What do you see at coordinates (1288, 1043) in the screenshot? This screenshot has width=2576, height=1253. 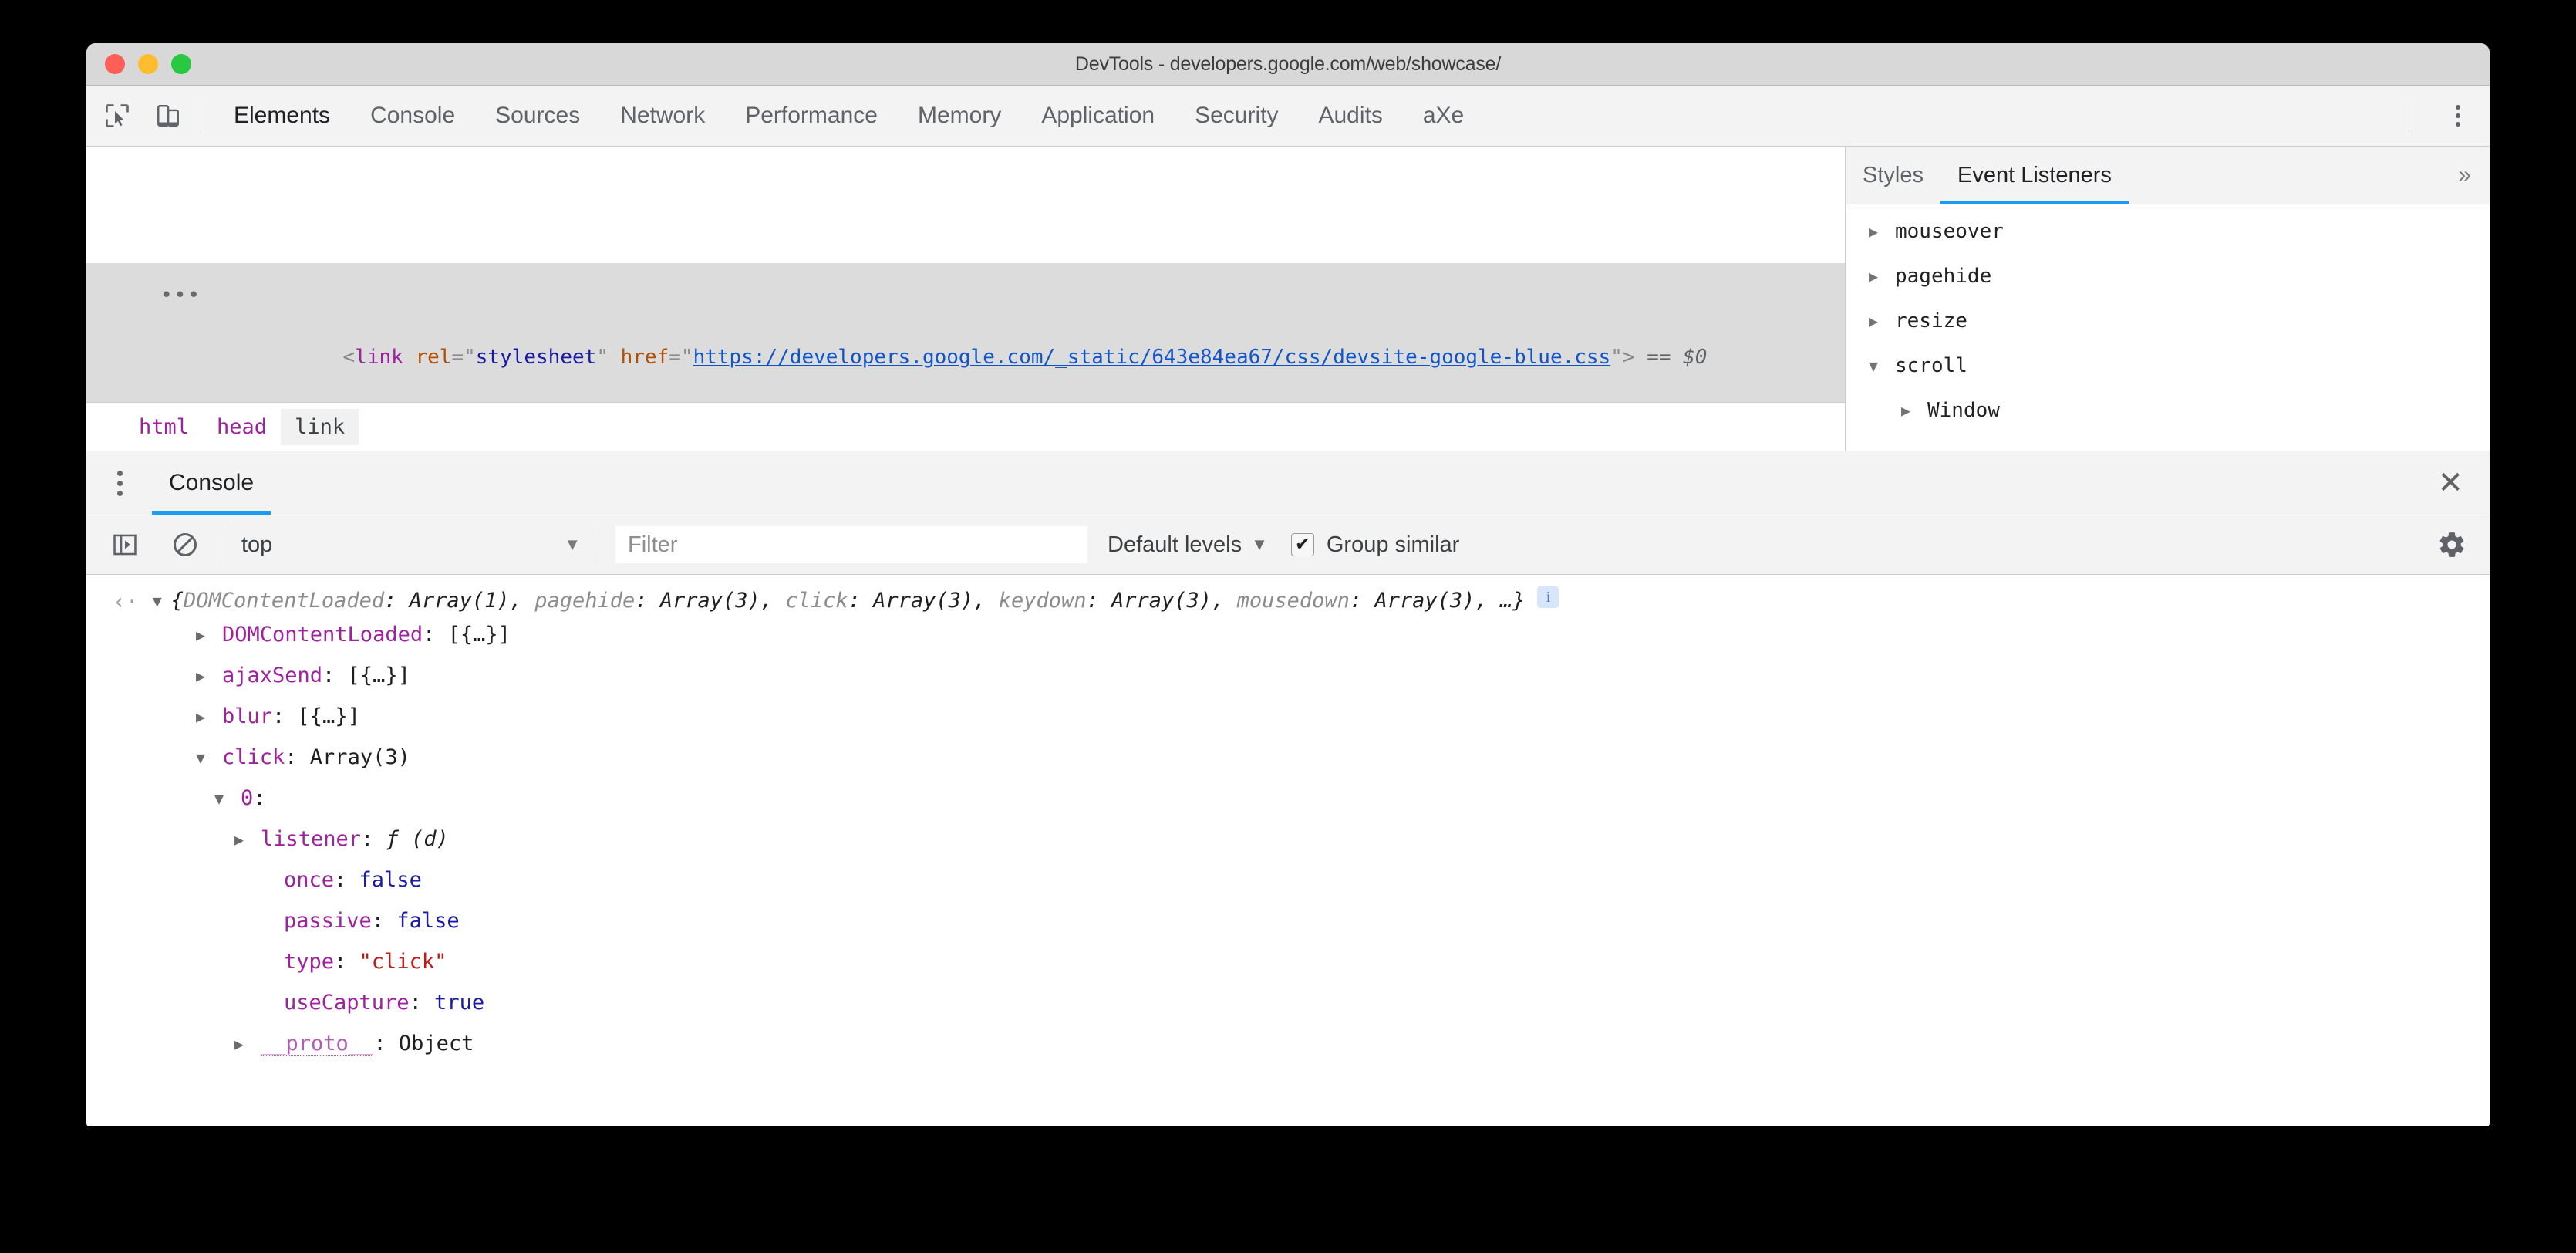 I see `property-row-proto: ▶ __proto__: Object` at bounding box center [1288, 1043].